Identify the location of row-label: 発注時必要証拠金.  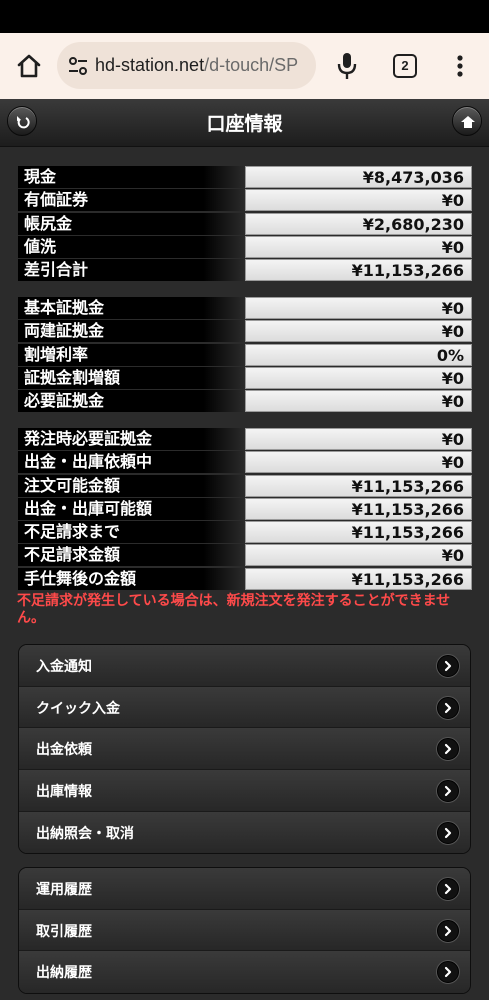
(131, 439).